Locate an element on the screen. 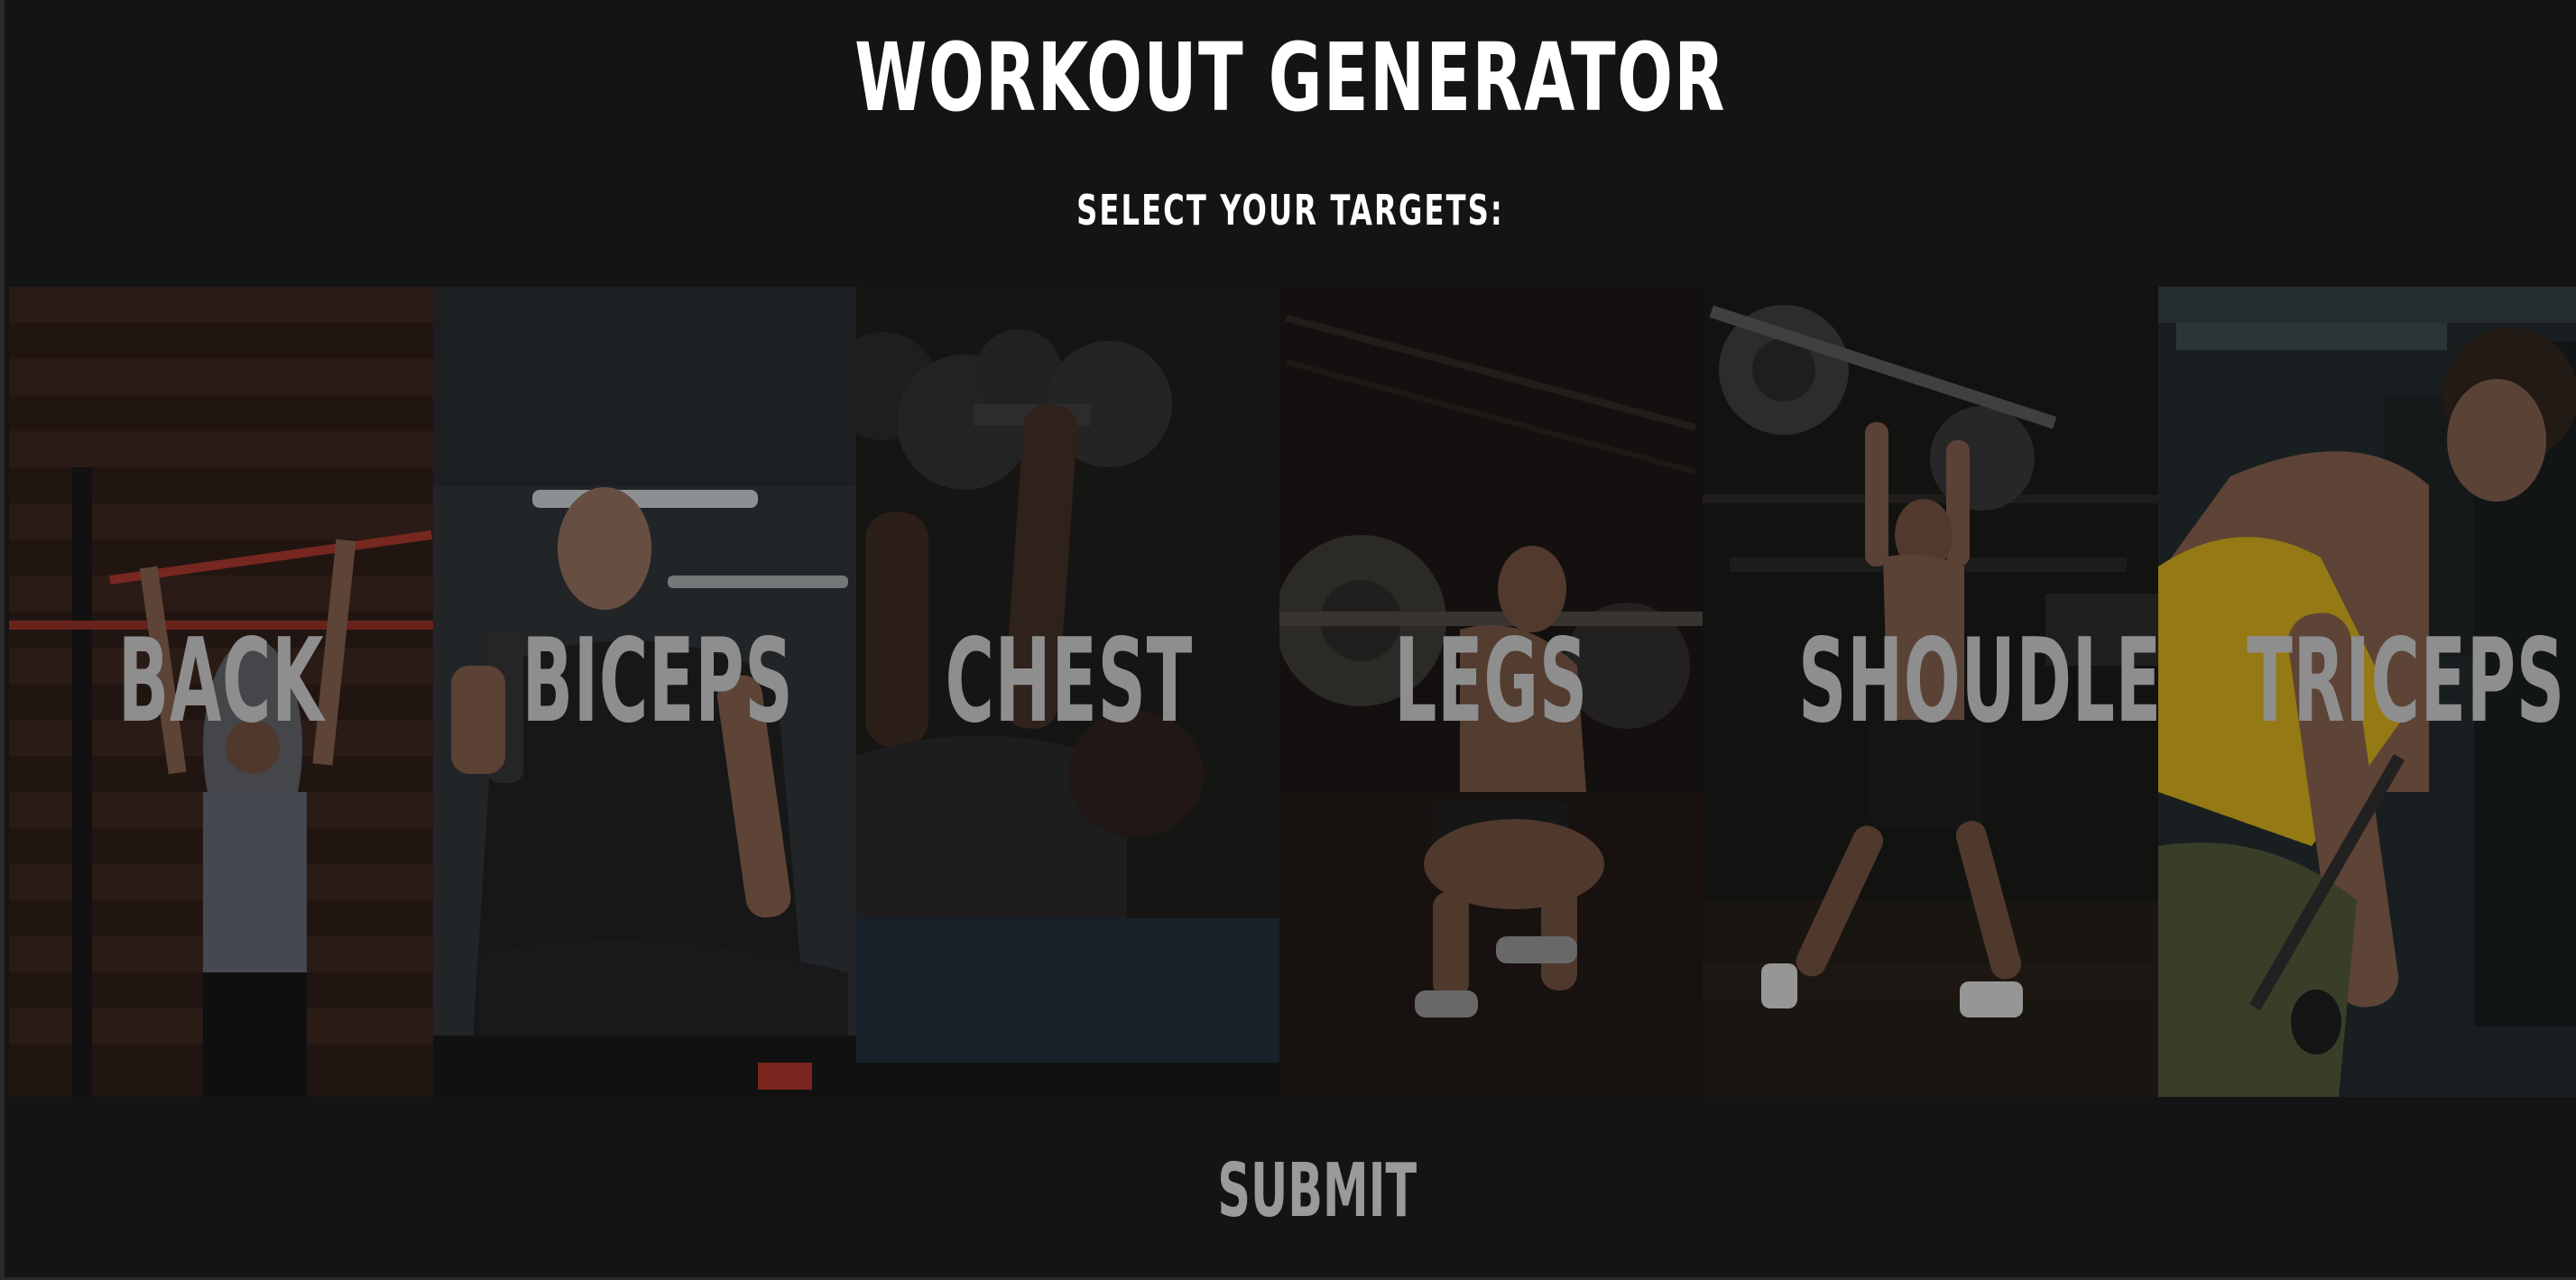  target-tile-back: BACK is located at coordinates (221, 692).